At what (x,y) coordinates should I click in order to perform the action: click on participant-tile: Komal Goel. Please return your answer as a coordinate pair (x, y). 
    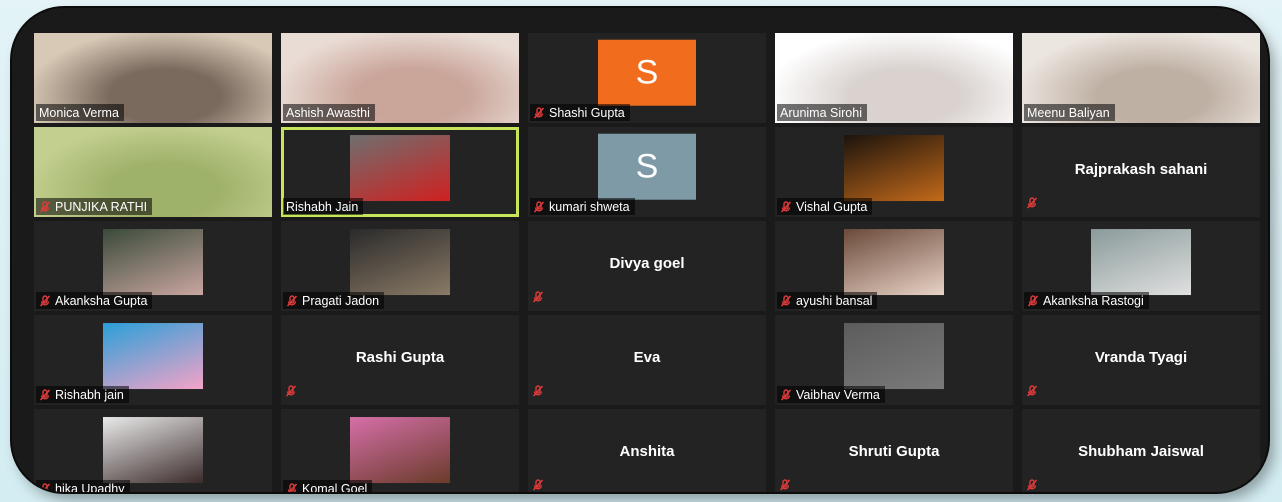
    Looking at the image, I should click on (400, 450).